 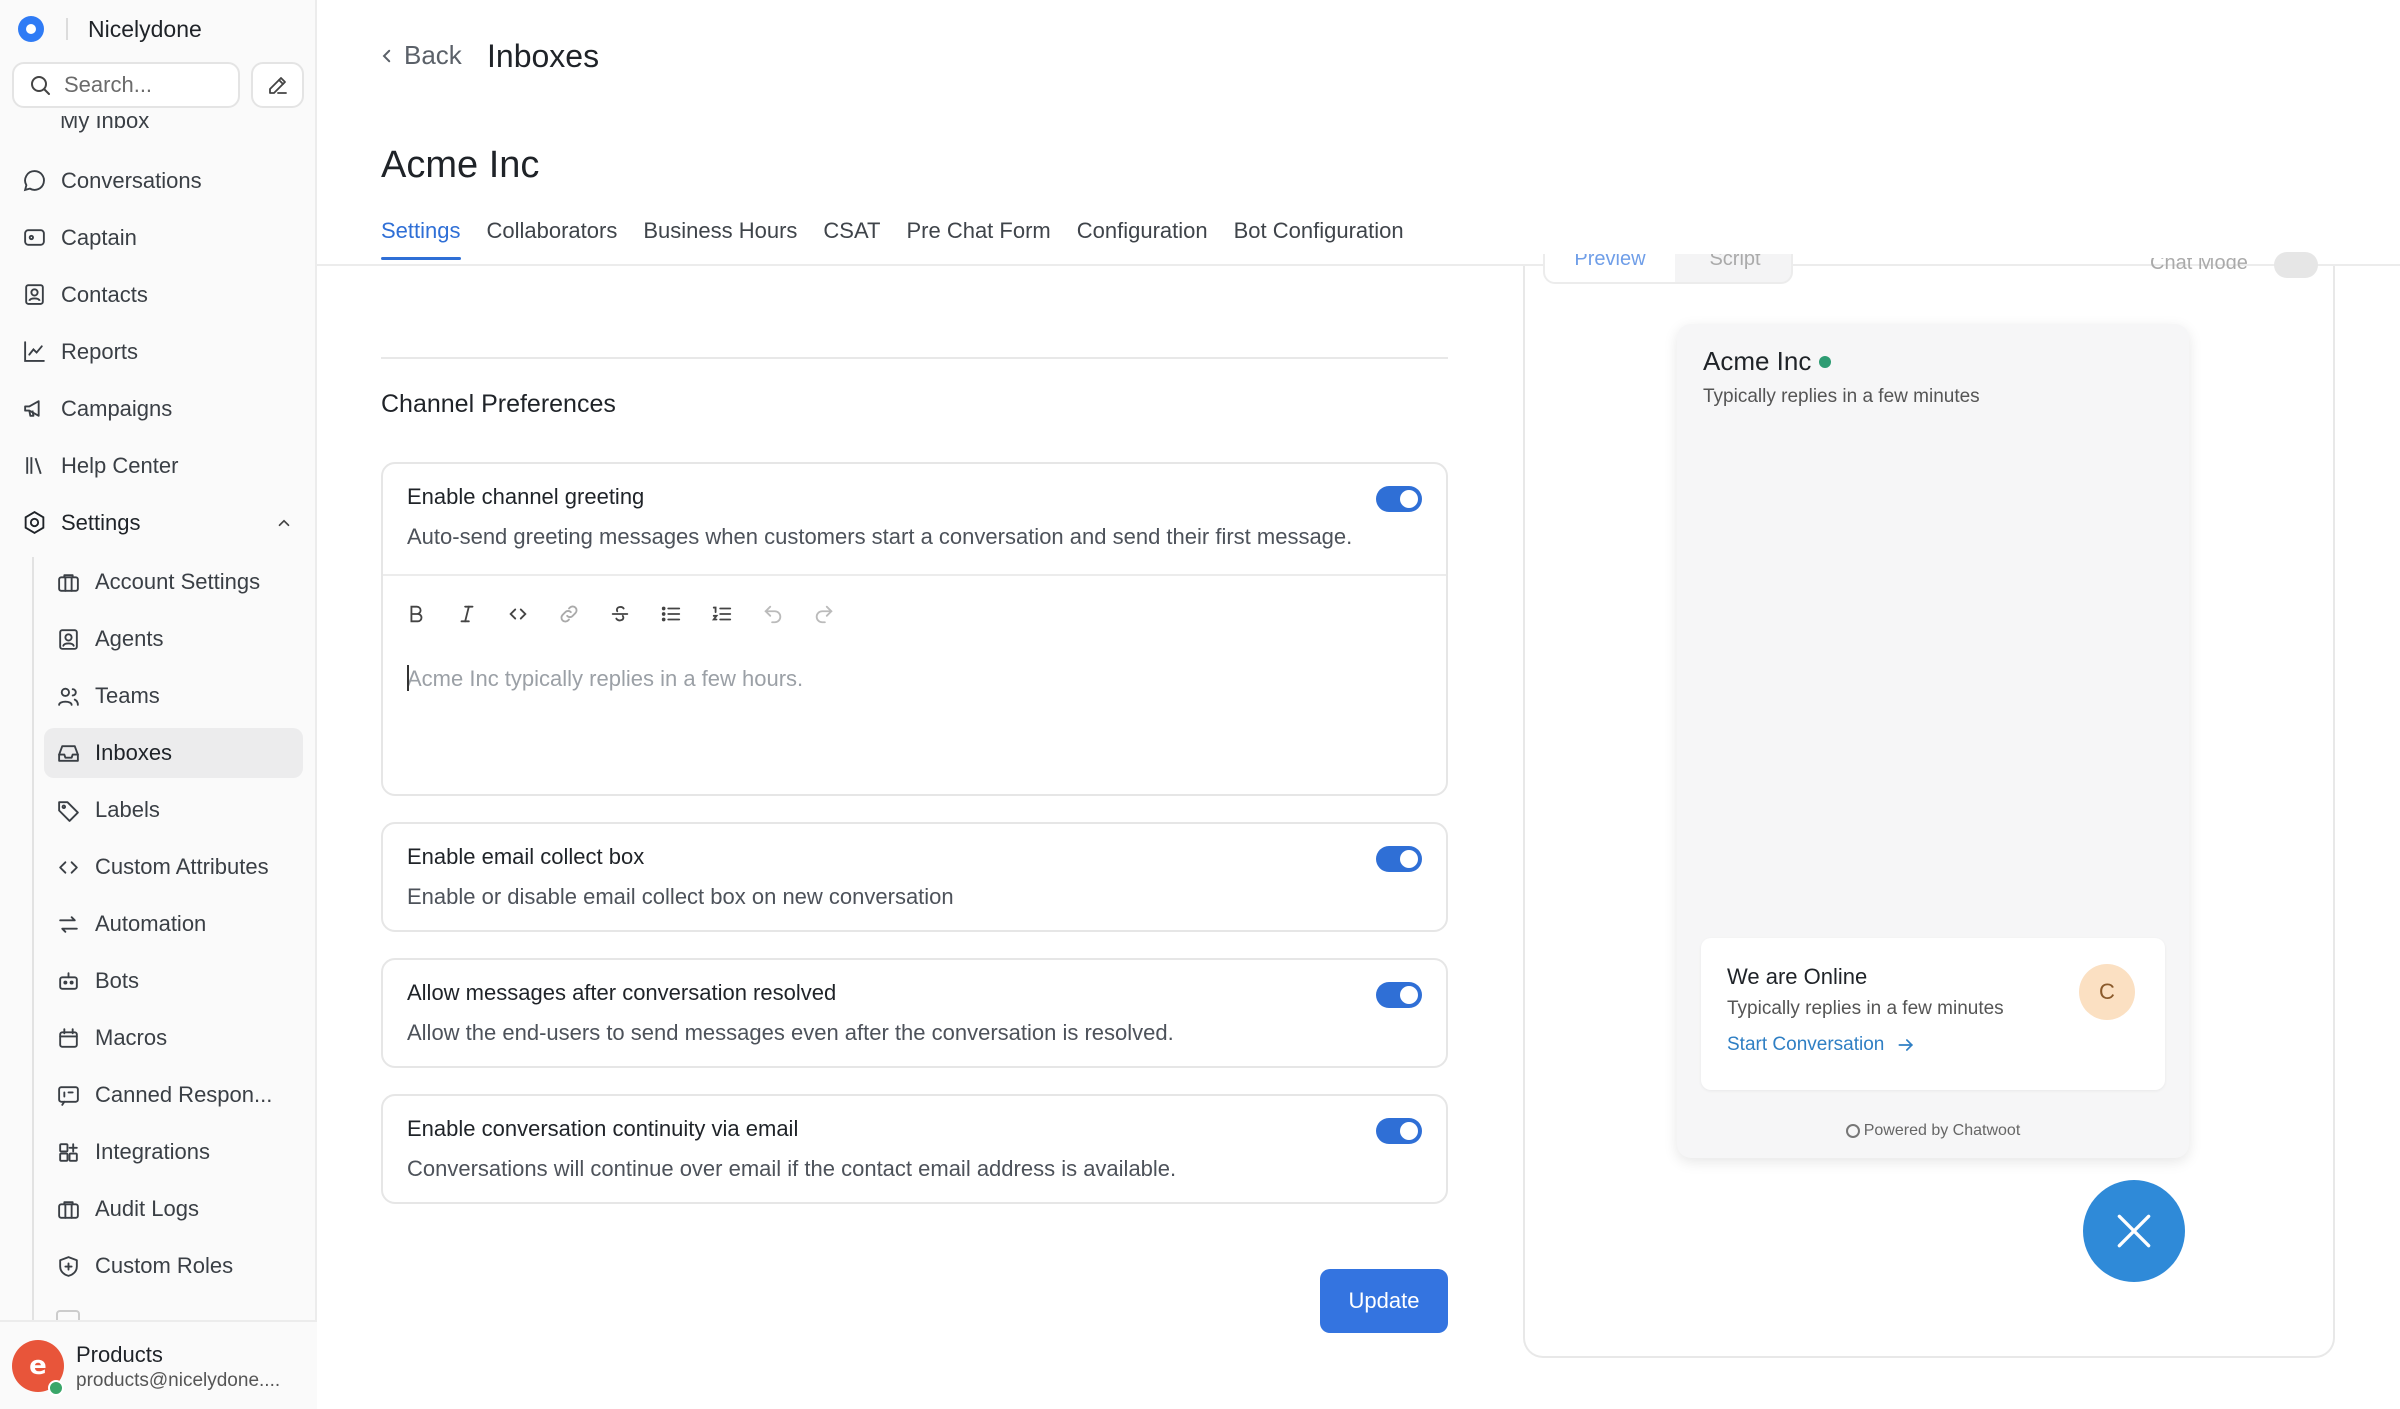 I want to click on italic-button, so click(x=481, y=614).